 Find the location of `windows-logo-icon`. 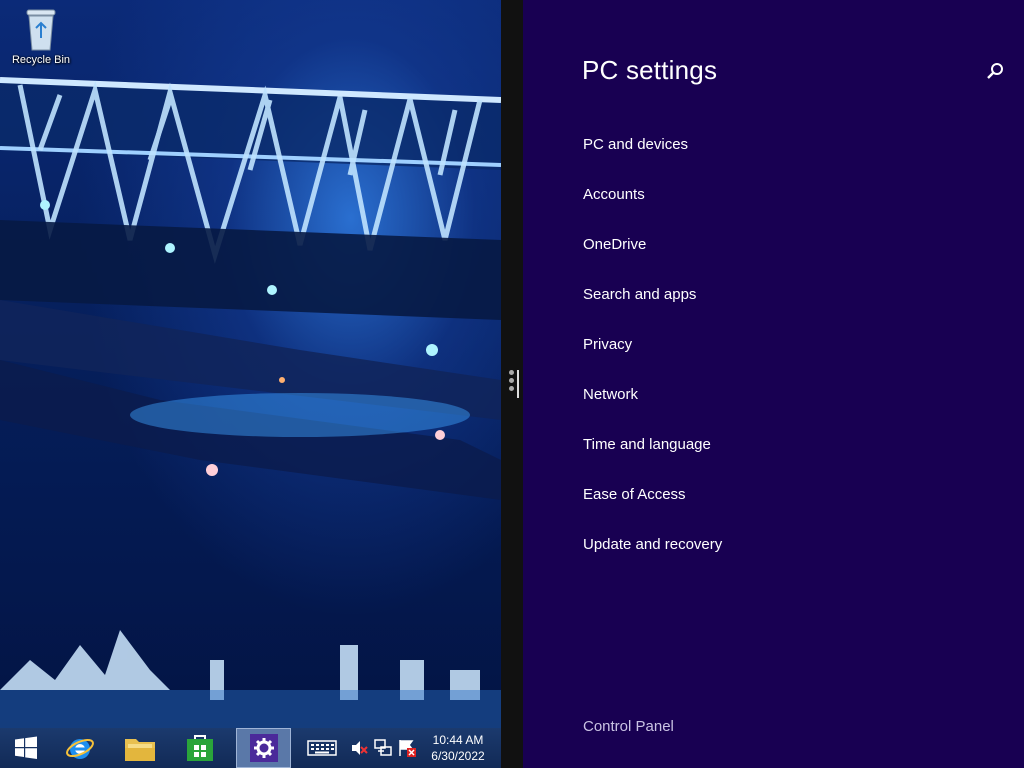

windows-logo-icon is located at coordinates (26, 747).